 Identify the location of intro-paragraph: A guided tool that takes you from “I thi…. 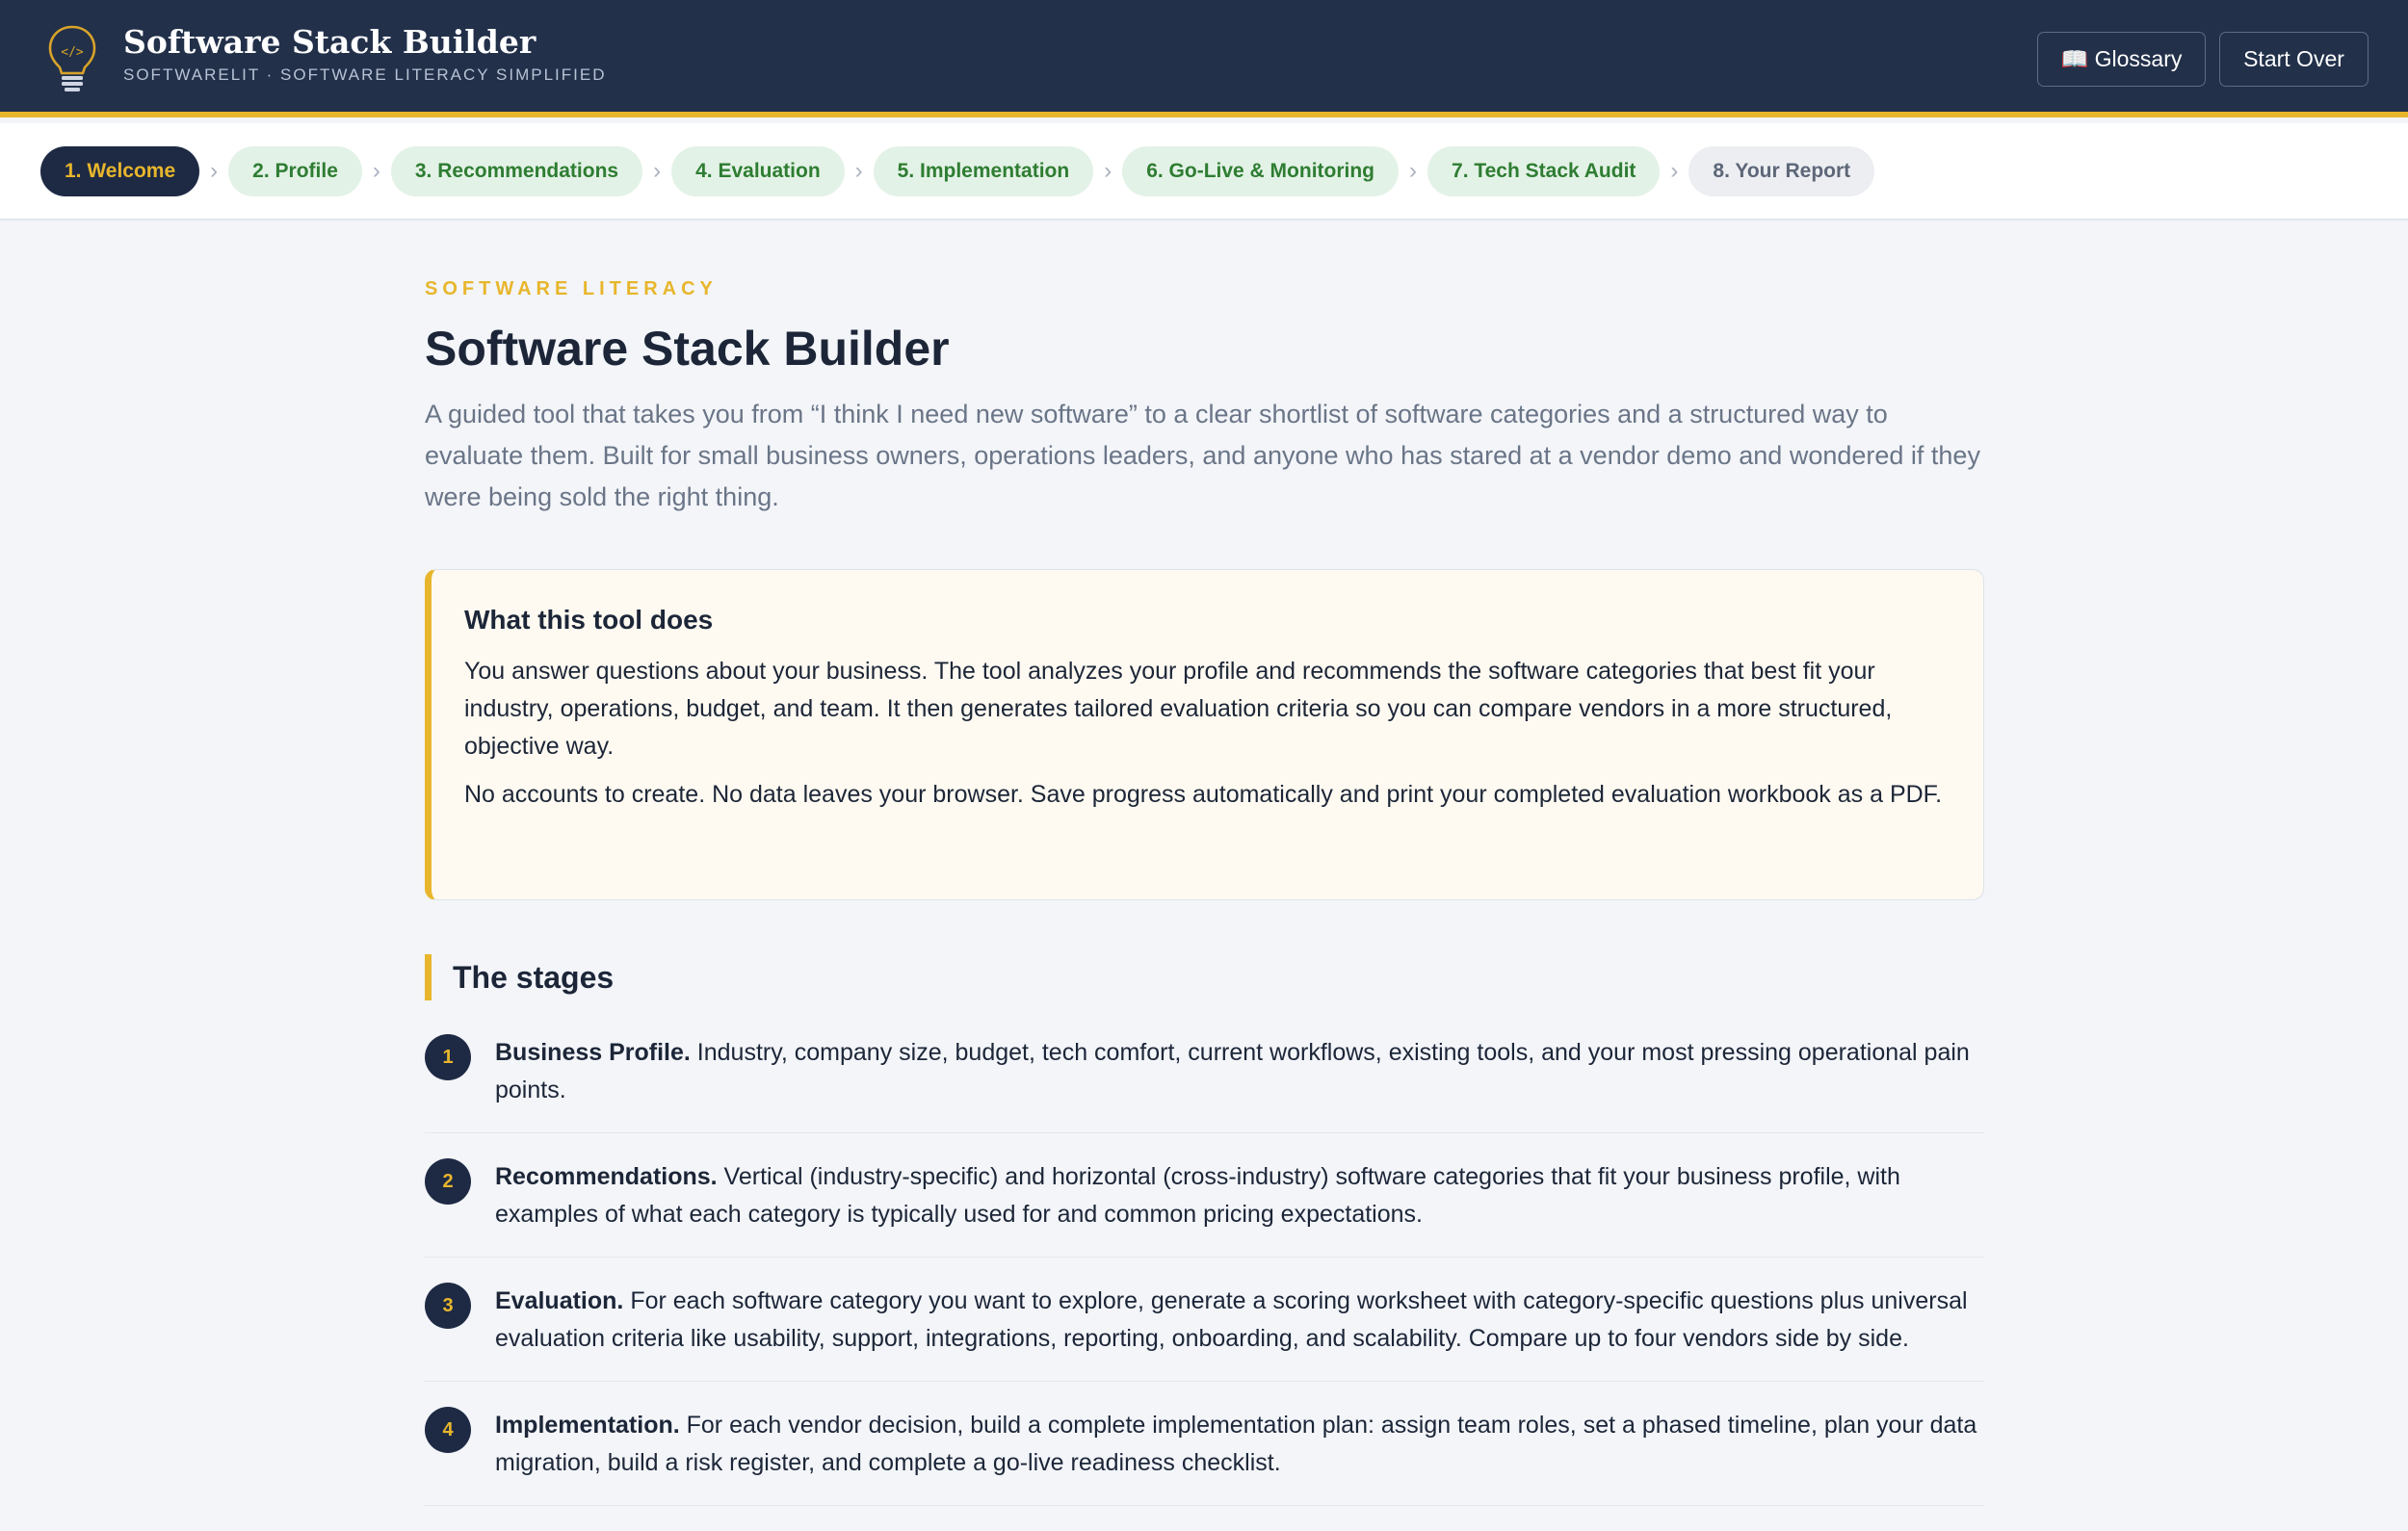
(1202, 455).